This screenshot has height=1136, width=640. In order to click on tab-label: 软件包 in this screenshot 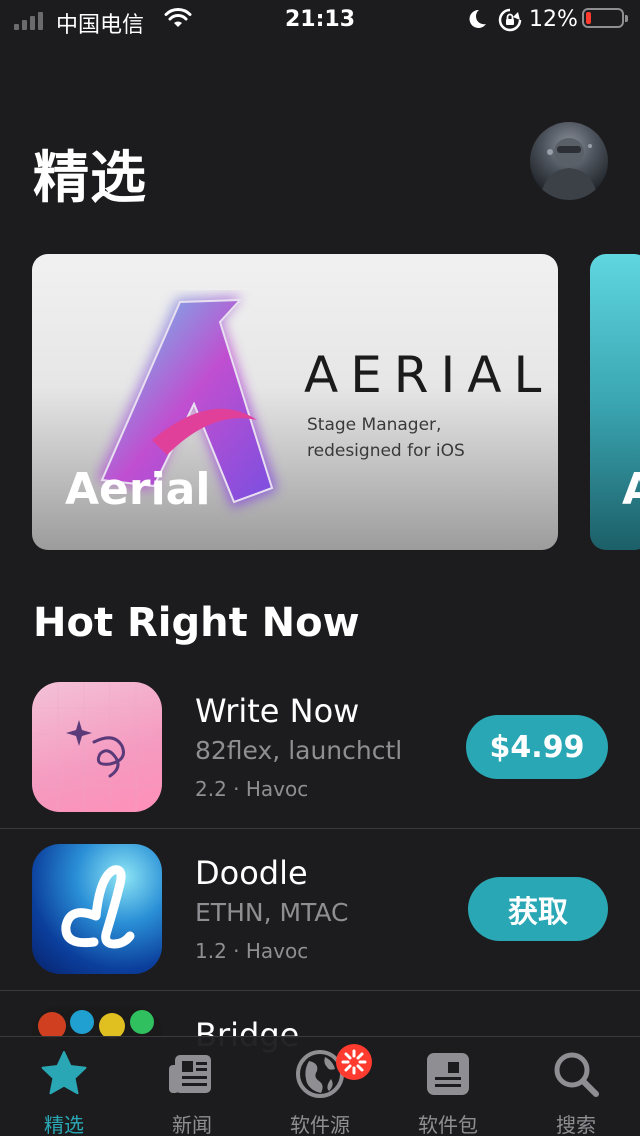, I will do `click(448, 1124)`.